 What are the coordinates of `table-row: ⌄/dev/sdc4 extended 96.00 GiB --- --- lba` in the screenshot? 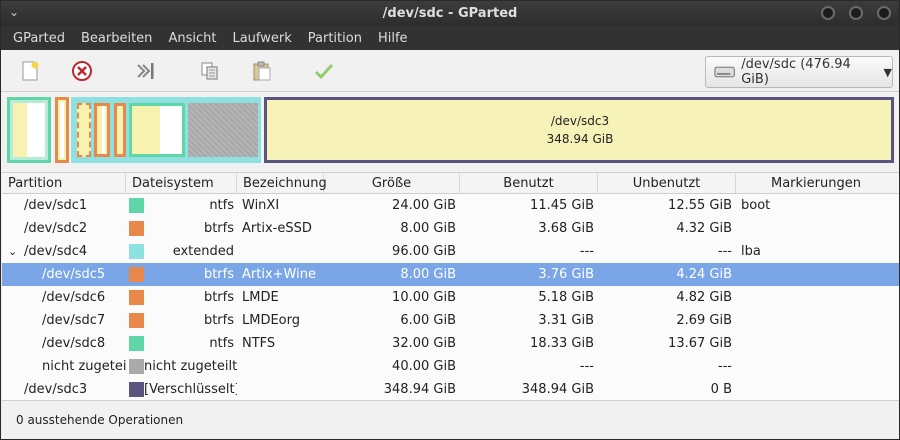 It's located at (450, 251).